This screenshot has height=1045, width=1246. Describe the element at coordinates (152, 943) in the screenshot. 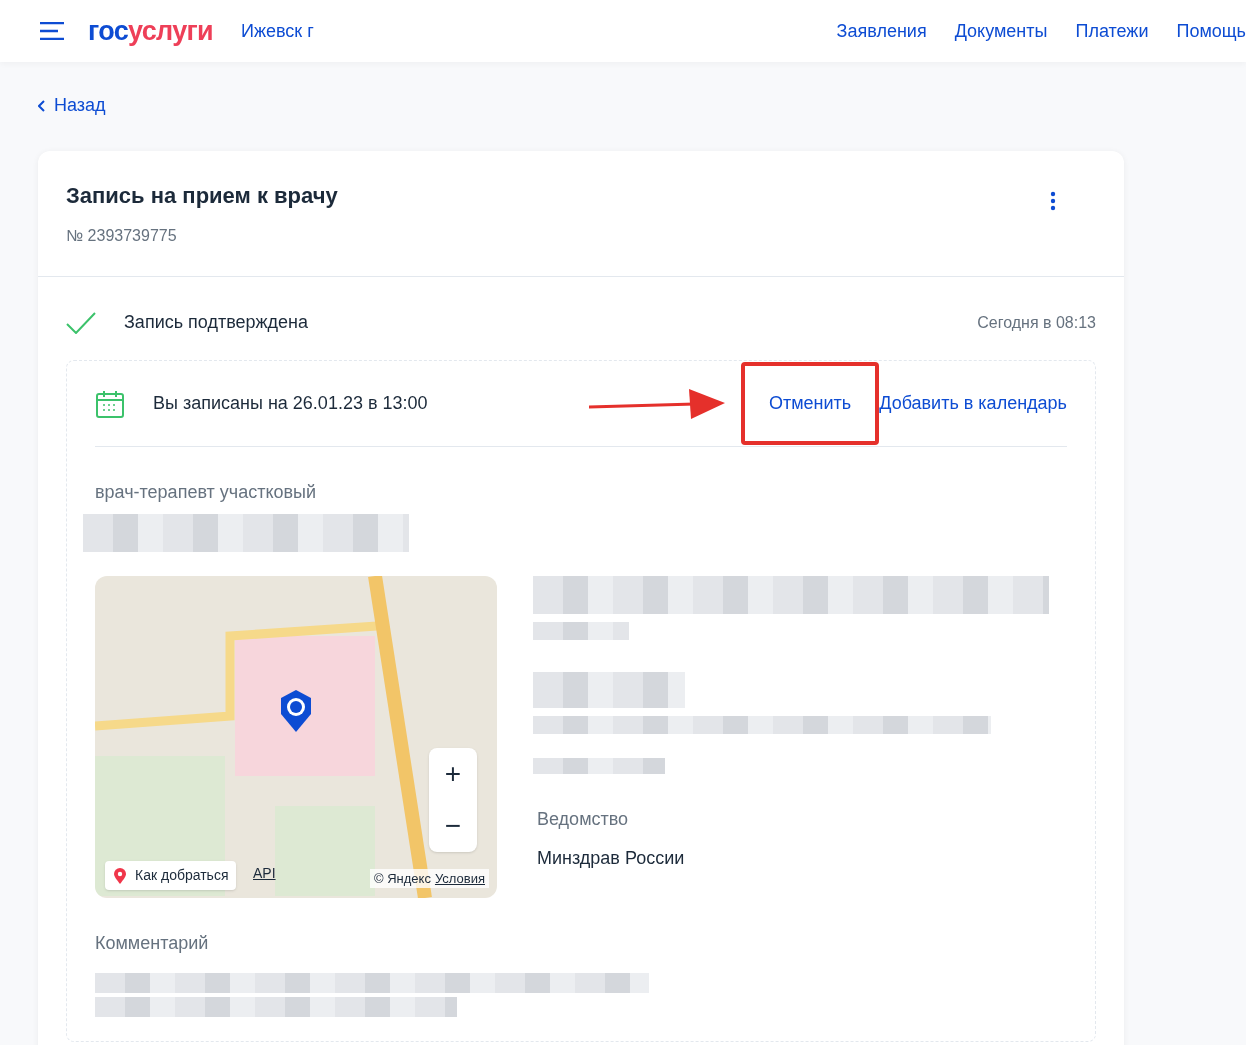

I see `comment-label: Комментарий` at that location.